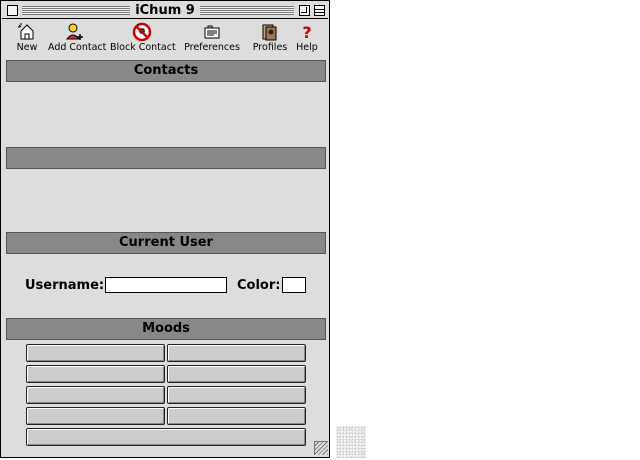 The image size is (640, 460). What do you see at coordinates (166, 243) in the screenshot?
I see `current-user-header: Current User` at bounding box center [166, 243].